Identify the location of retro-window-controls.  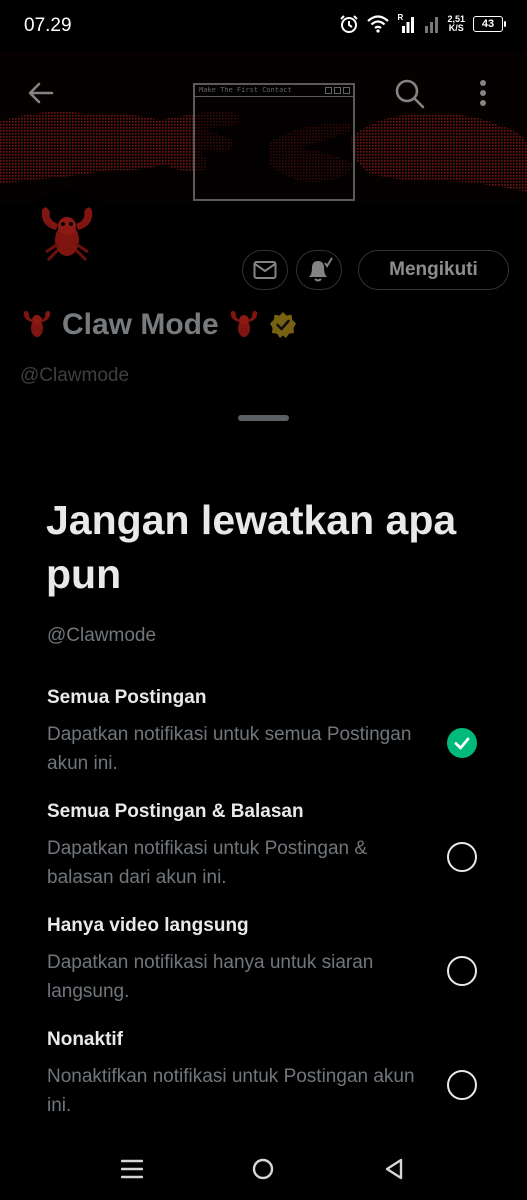
(337, 90).